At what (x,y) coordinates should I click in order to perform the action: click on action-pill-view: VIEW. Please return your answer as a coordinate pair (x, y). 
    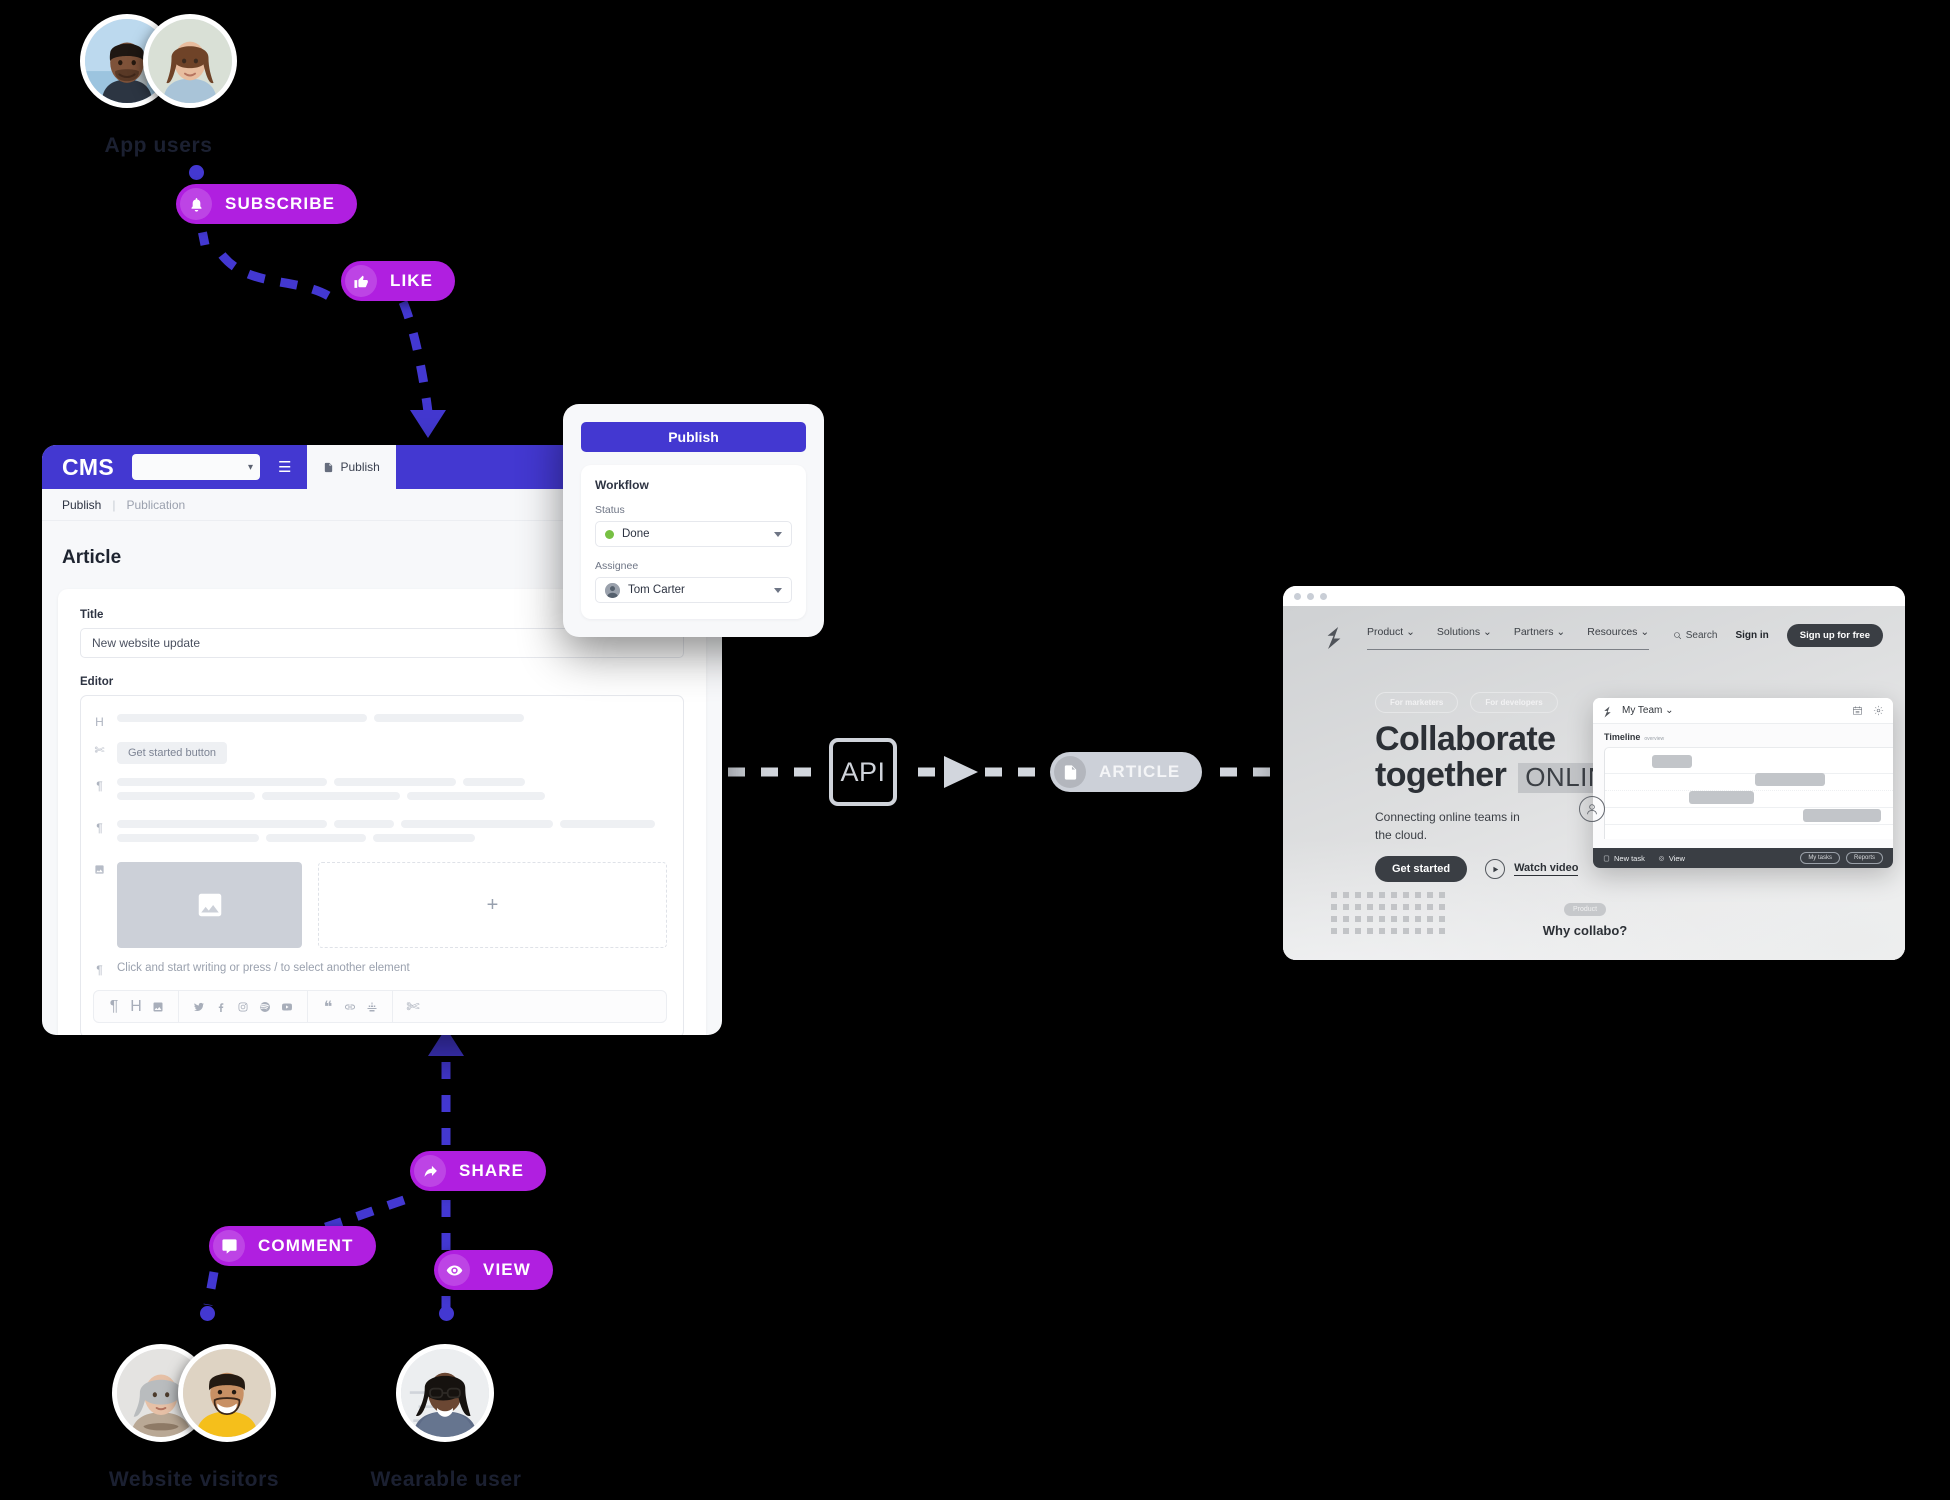
    Looking at the image, I should click on (493, 1270).